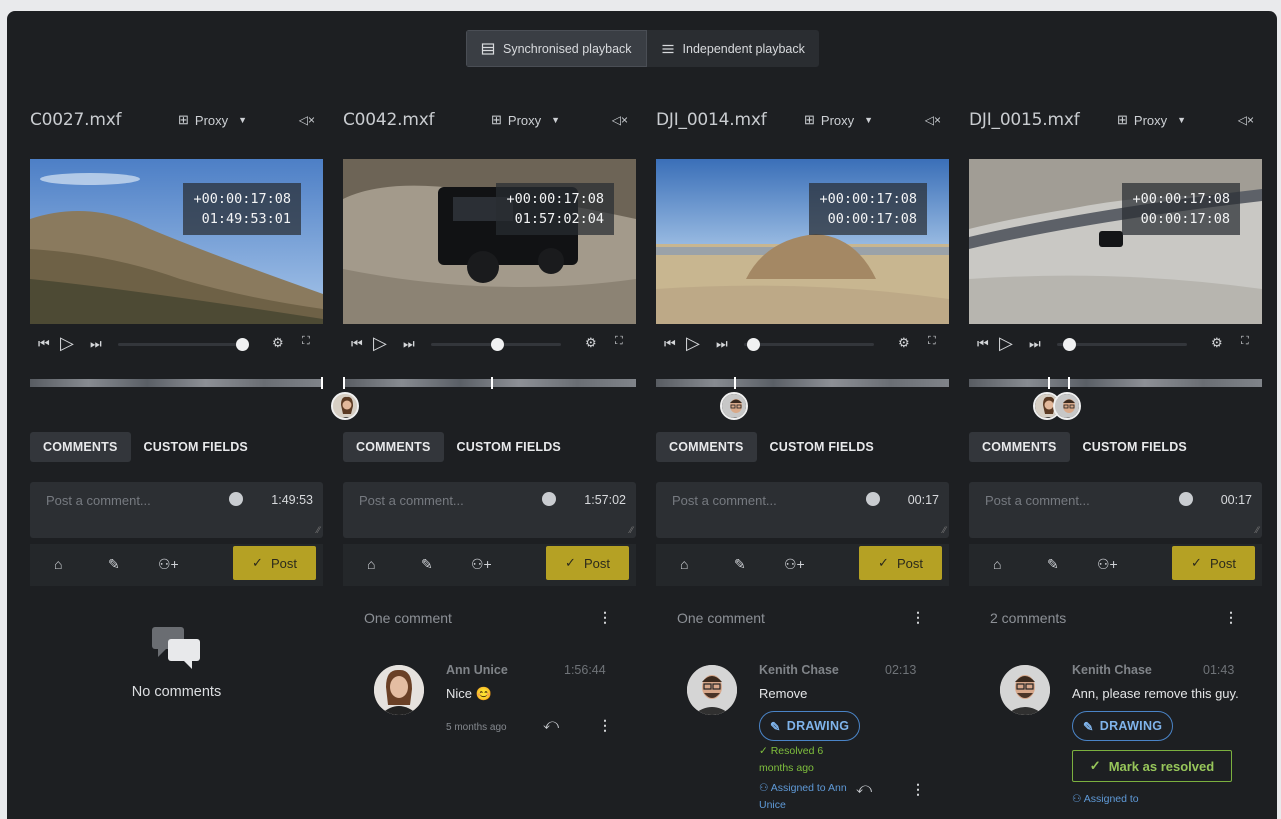  Describe the element at coordinates (585, 670) in the screenshot. I see `comment-time: 1:56:44` at that location.